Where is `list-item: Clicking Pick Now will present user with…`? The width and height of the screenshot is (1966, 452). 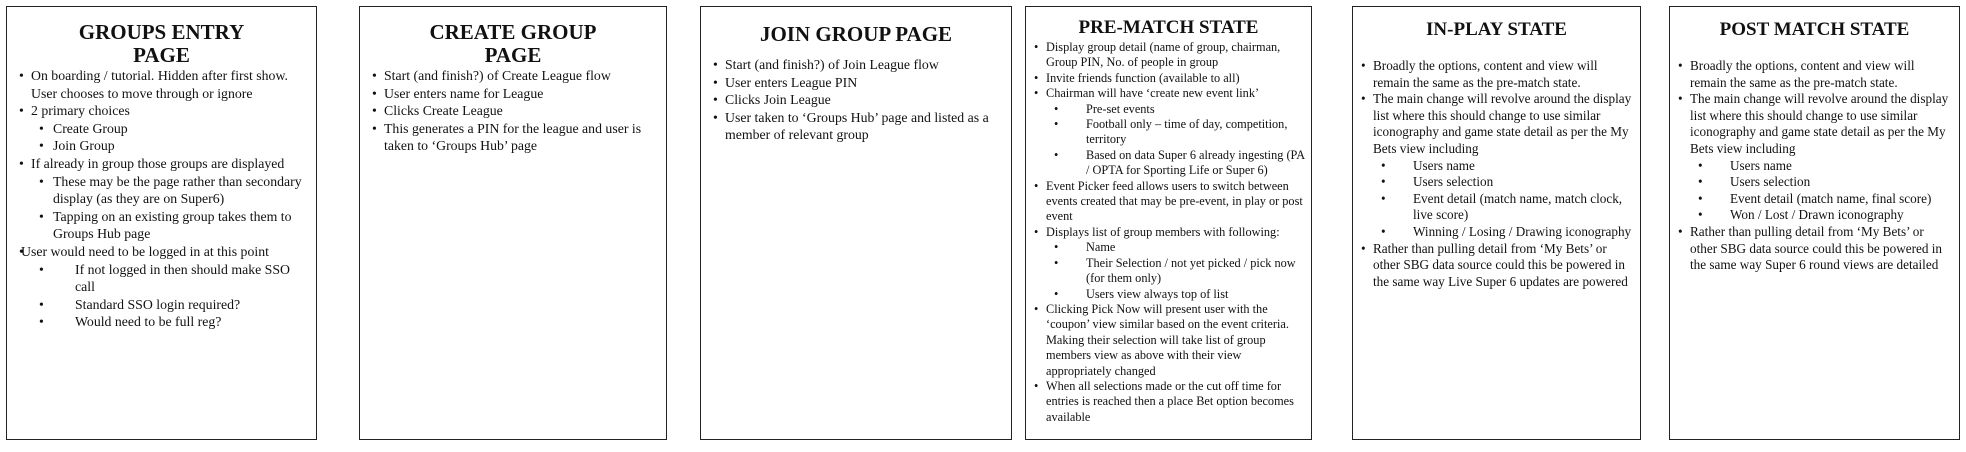
list-item: Clicking Pick Now will present user with… is located at coordinates (1167, 340).